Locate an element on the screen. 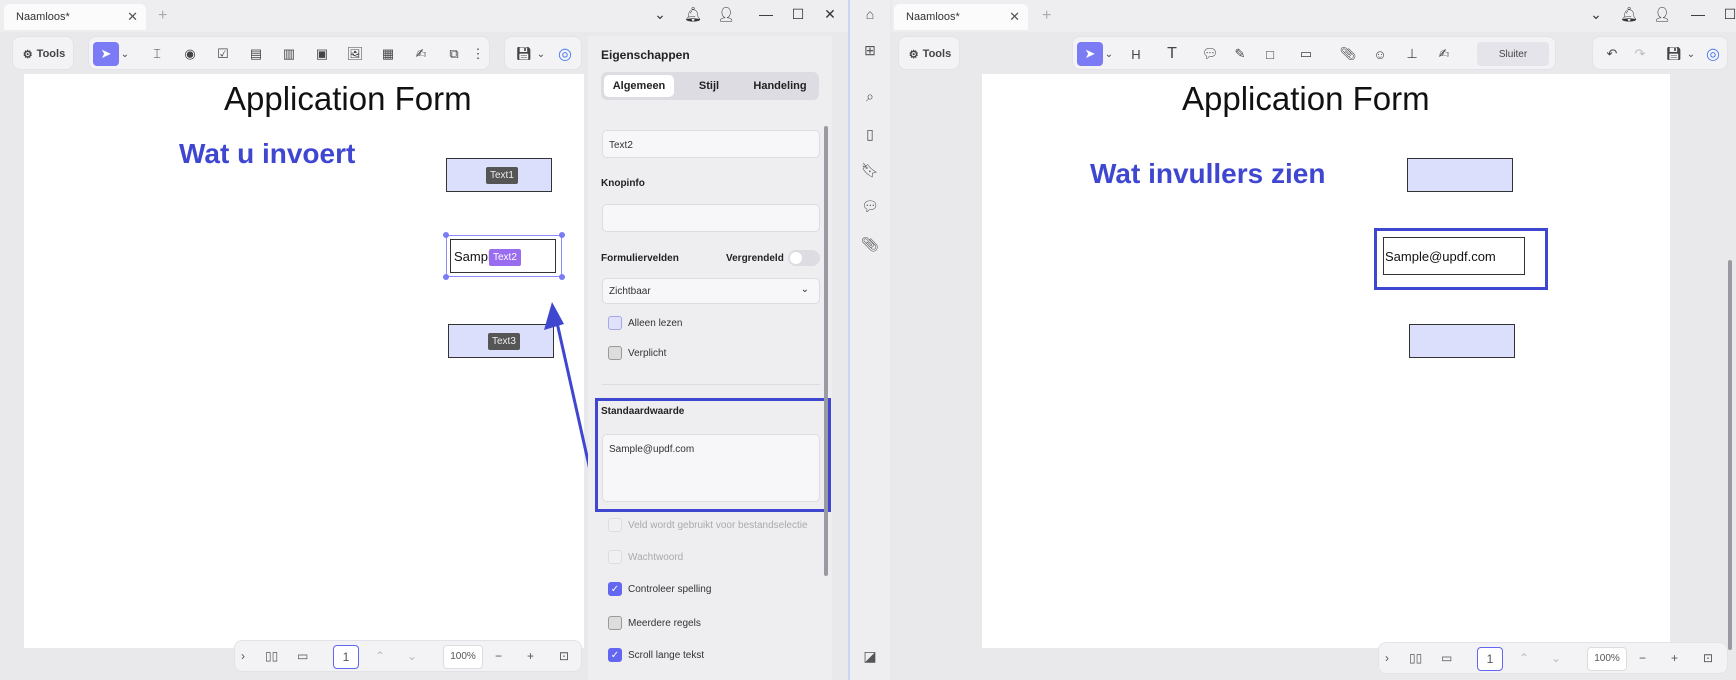  layers-icon: ◪ is located at coordinates (870, 658).